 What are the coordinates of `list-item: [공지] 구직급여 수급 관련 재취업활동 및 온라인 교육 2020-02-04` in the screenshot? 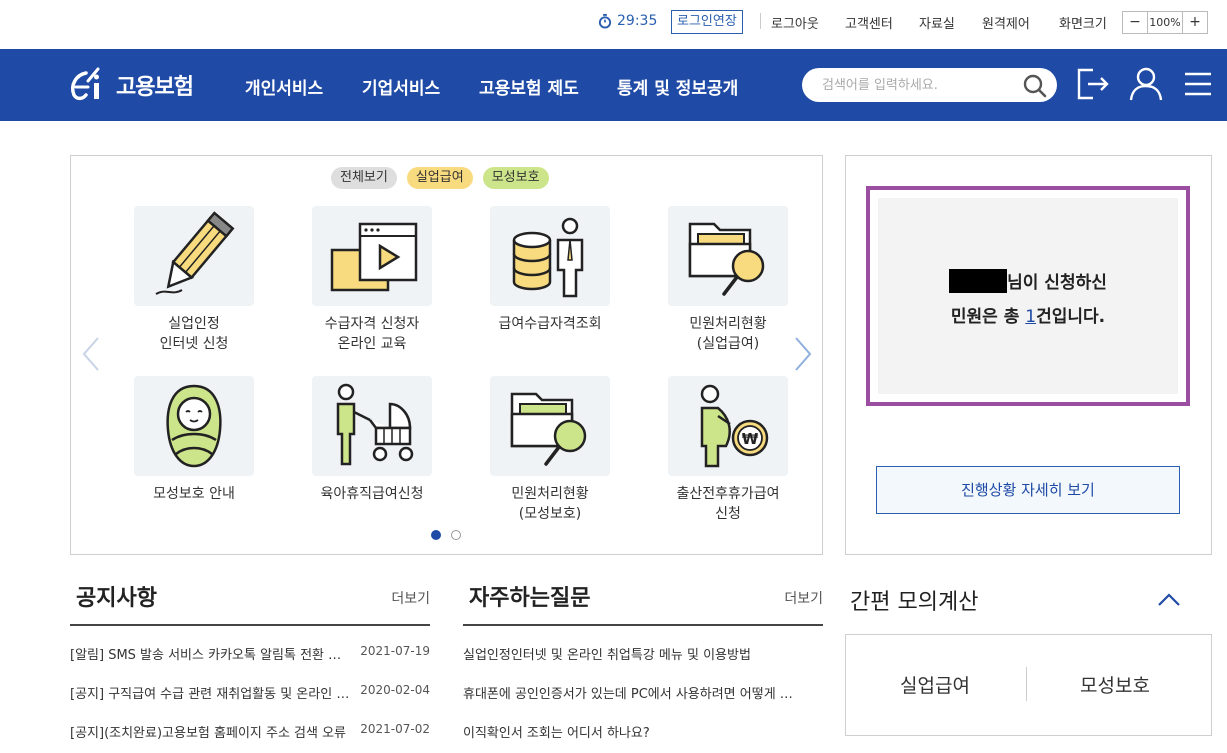 It's located at (250, 702).